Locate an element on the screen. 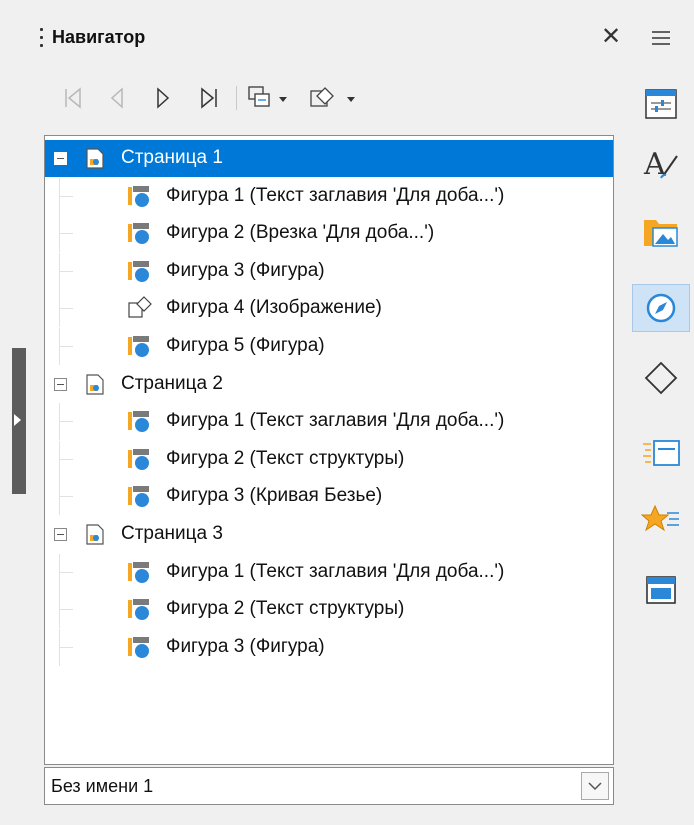  sidebar-tabbar: A is located at coordinates (661, 412).